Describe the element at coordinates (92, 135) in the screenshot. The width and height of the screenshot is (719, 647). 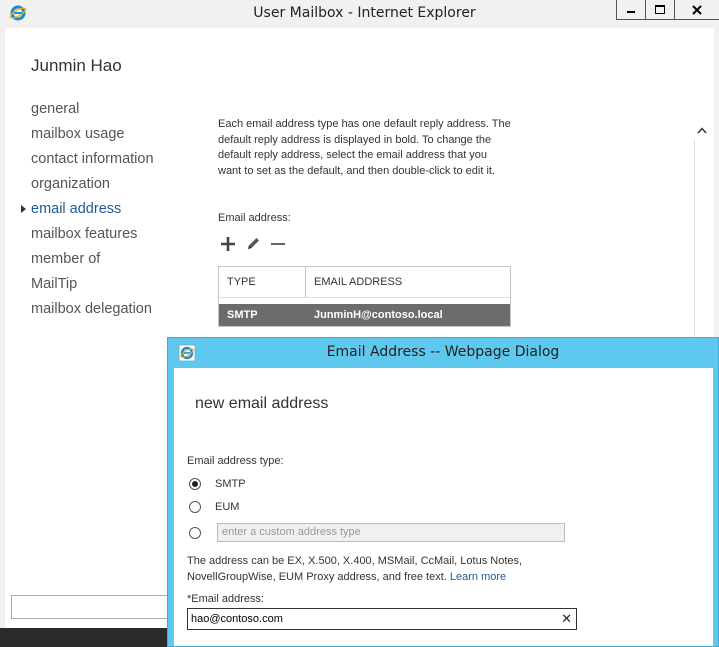
I see `nav-item-mailbox-usage: mailbox usage` at that location.